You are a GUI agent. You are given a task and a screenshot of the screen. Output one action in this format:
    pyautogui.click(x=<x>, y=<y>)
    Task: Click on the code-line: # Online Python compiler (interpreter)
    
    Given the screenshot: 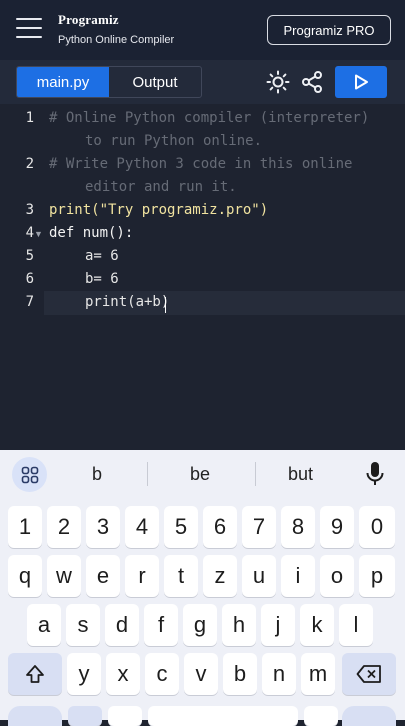 What is the action you would take?
    pyautogui.click(x=209, y=118)
    